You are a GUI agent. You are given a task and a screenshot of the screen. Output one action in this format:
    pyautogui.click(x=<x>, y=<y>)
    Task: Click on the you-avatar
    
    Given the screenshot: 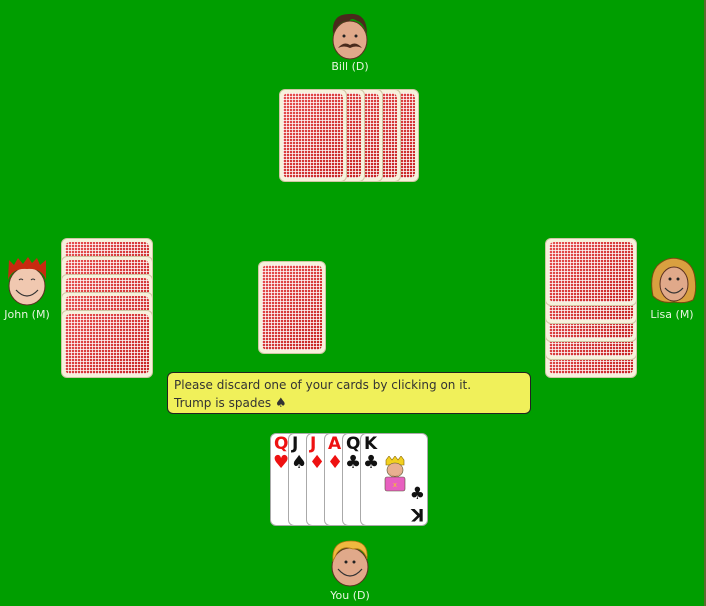 What is the action you would take?
    pyautogui.click(x=350, y=563)
    